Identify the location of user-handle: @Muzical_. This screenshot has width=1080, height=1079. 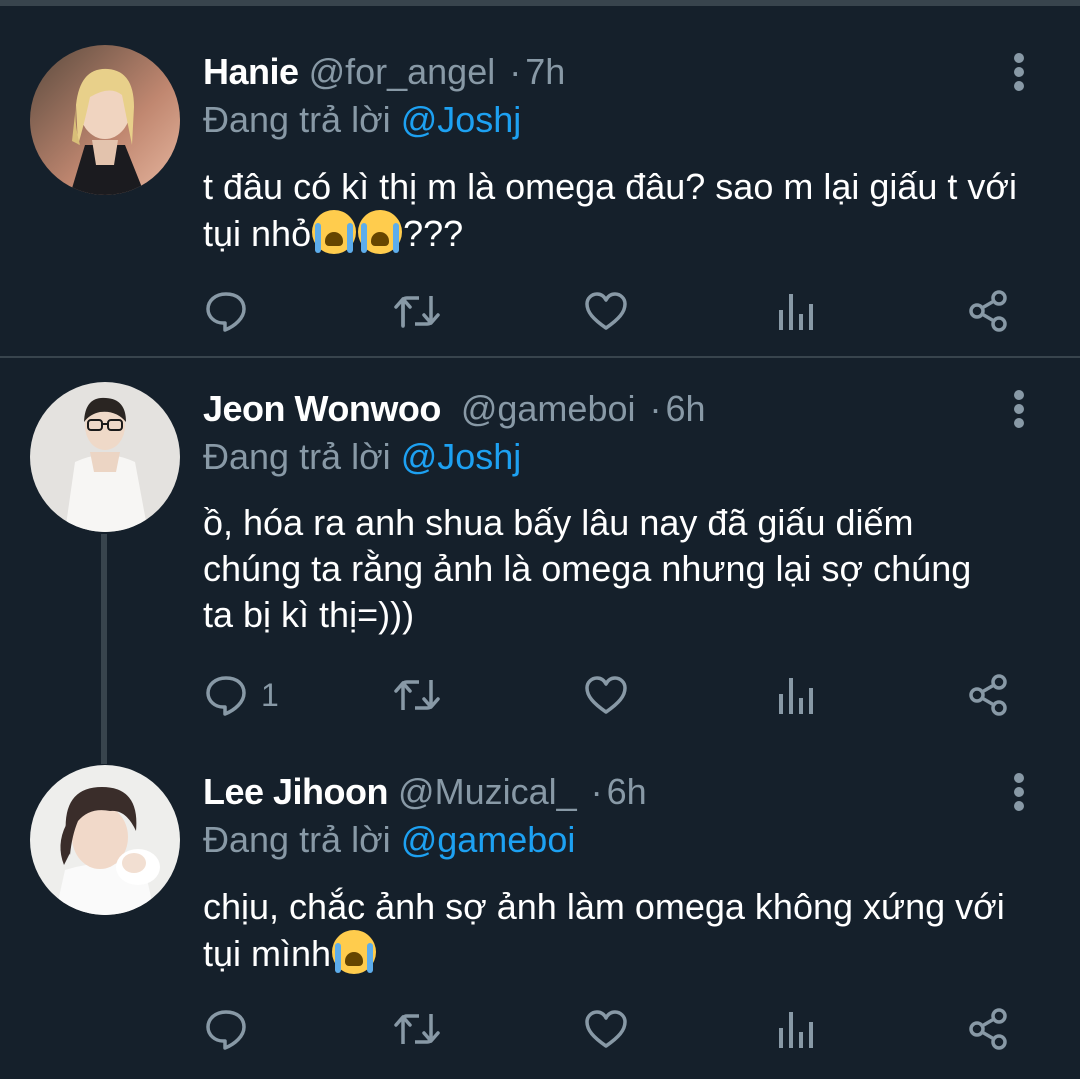
(487, 791).